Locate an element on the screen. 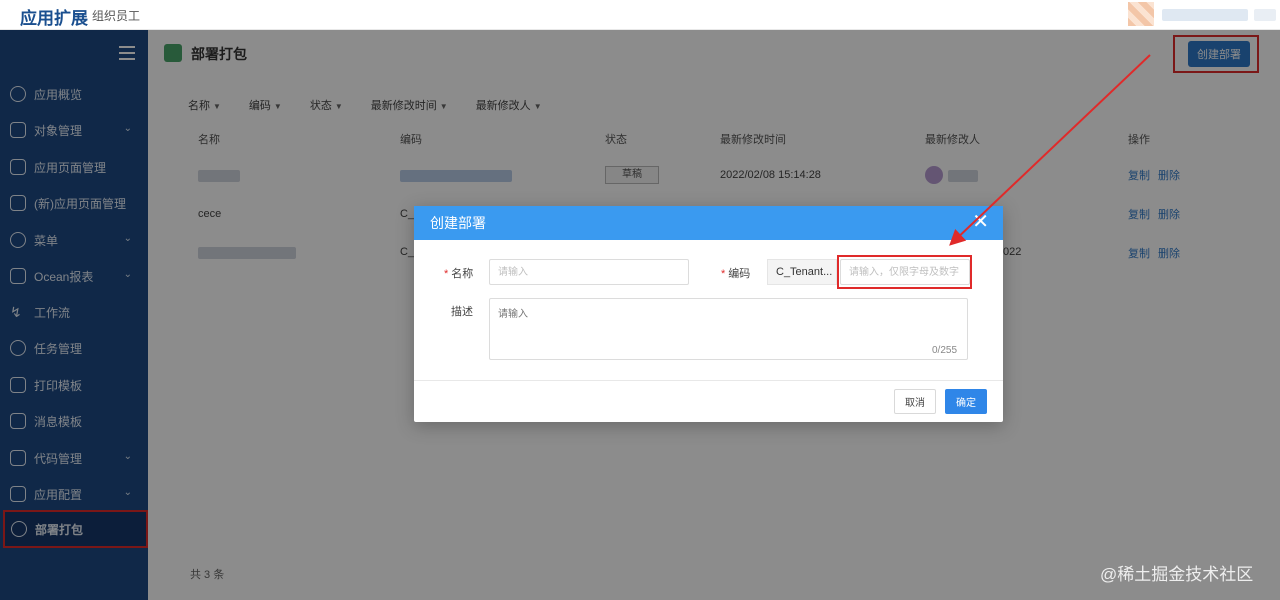 This screenshot has width=1280, height=600. watermark: @稀土掘金技术社区 is located at coordinates (1177, 574).